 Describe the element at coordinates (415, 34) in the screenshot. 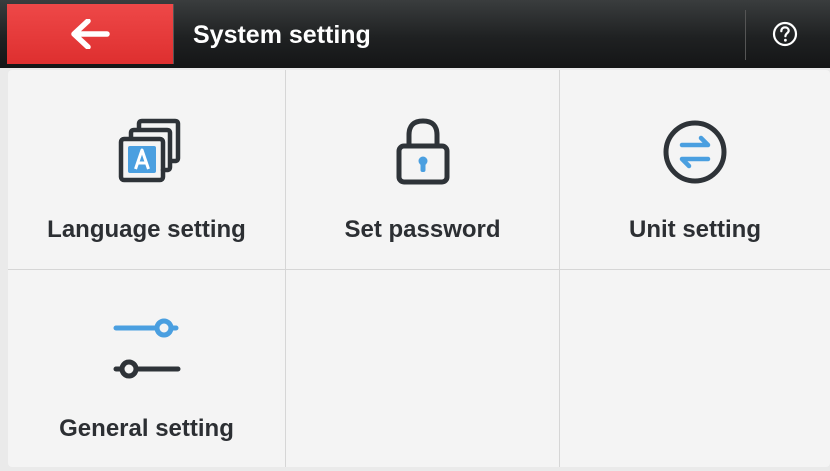

I see `top-bar: System setting` at that location.